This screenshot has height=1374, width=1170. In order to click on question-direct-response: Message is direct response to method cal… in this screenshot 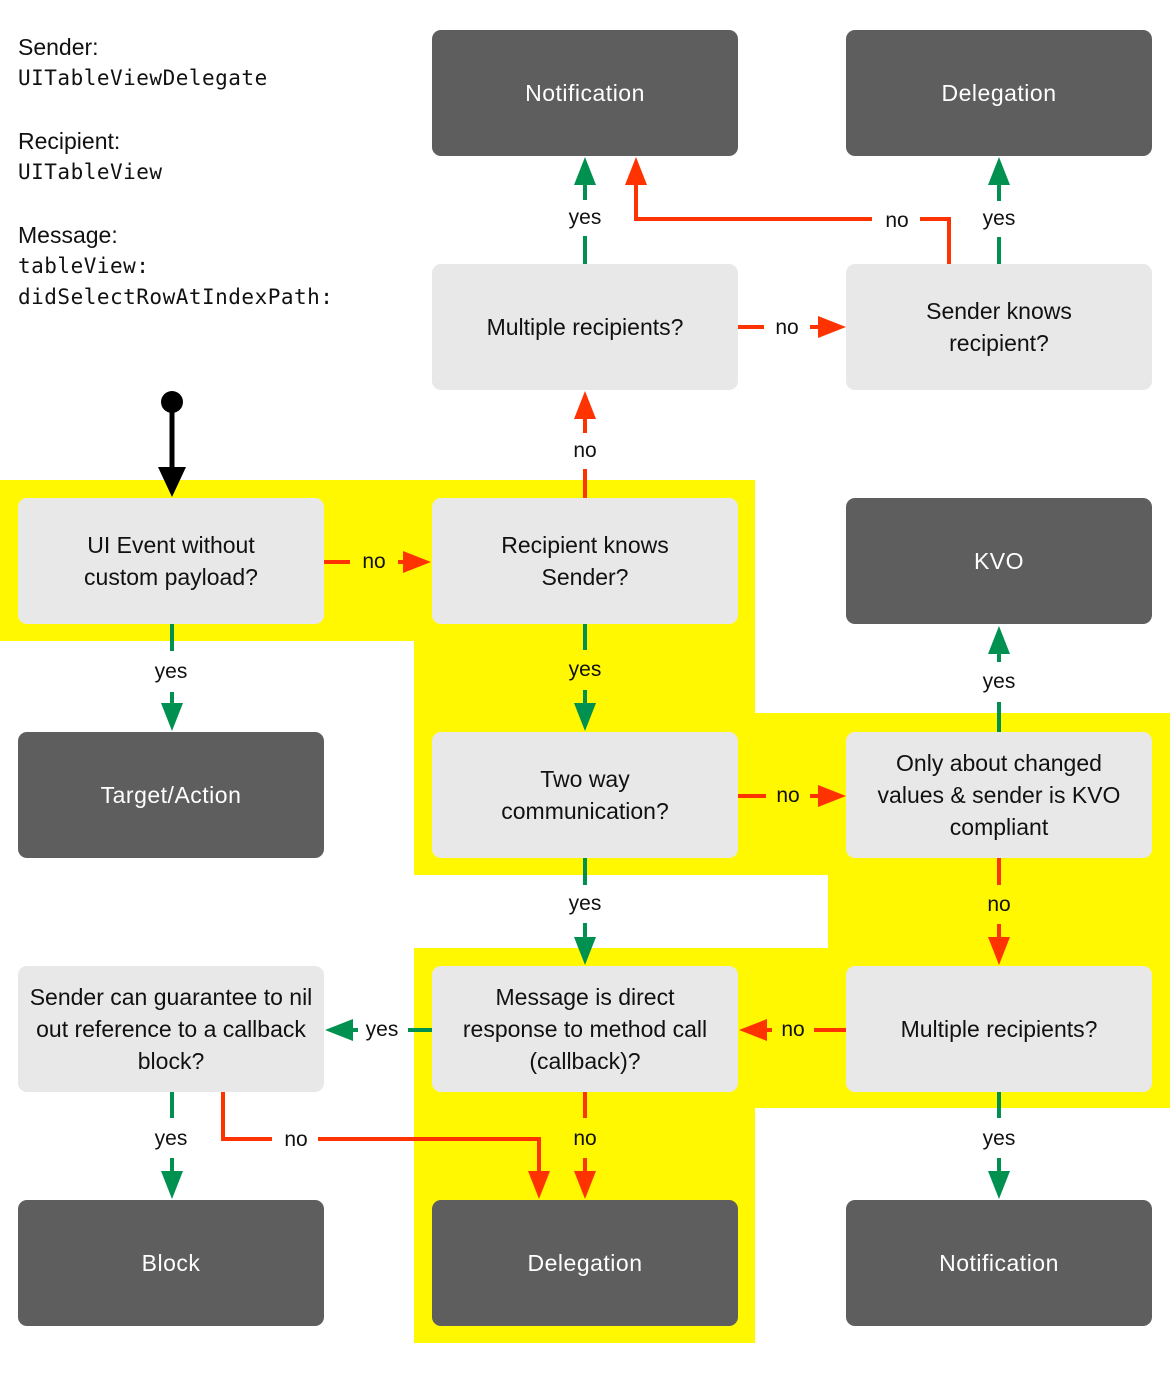, I will do `click(585, 1029)`.